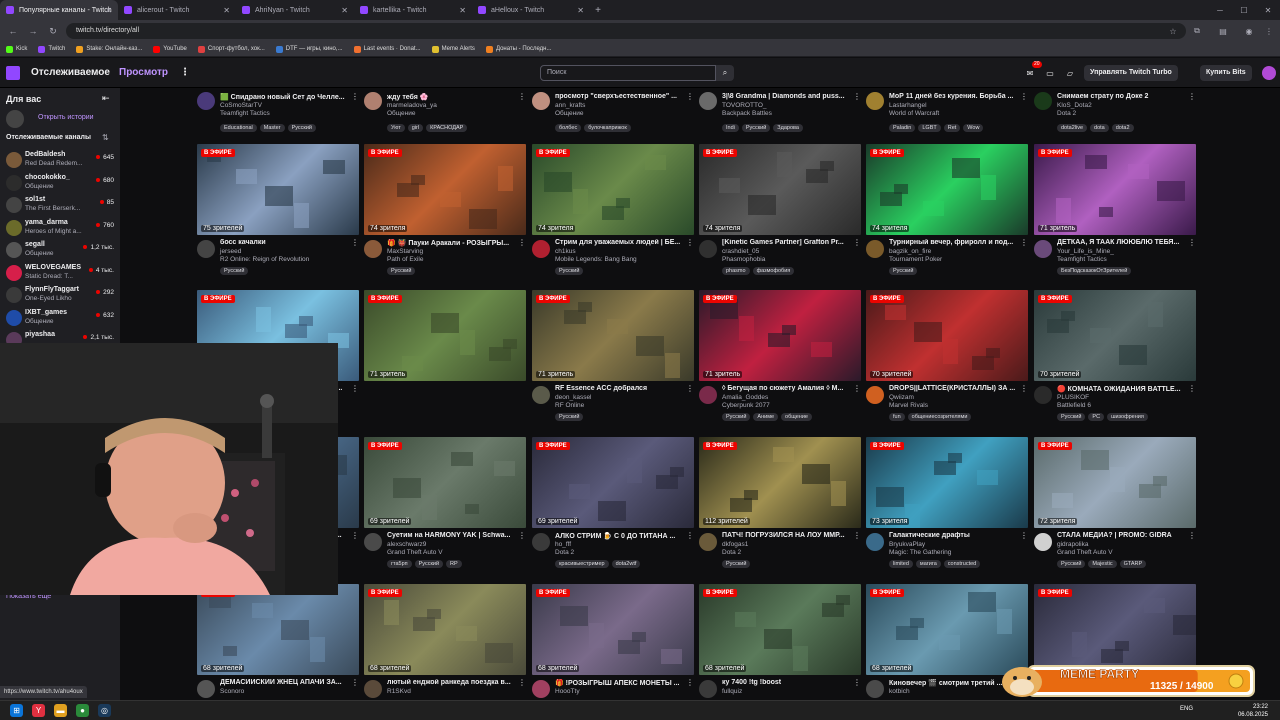 The height and width of the screenshot is (720, 1280). What do you see at coordinates (1220, 10) in the screenshot?
I see `minimize-icon: ─` at bounding box center [1220, 10].